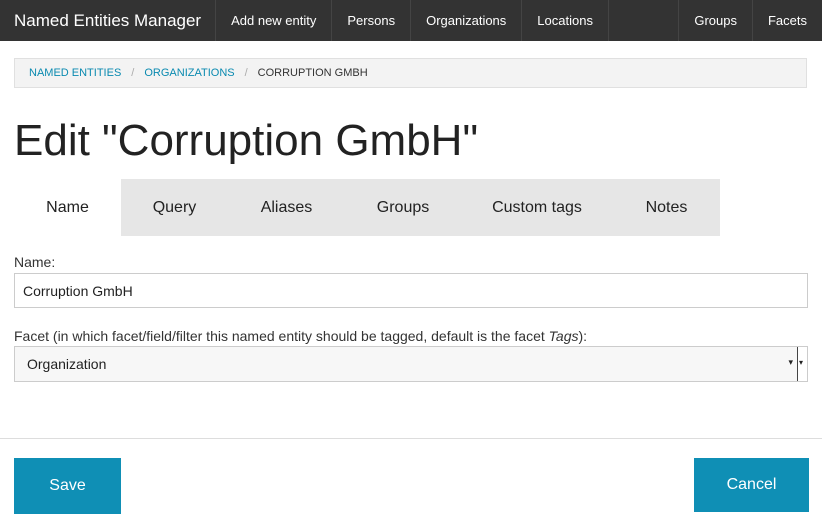 The width and height of the screenshot is (822, 531). Describe the element at coordinates (108, 20) in the screenshot. I see `app-brand: Named Entities Manager` at that location.